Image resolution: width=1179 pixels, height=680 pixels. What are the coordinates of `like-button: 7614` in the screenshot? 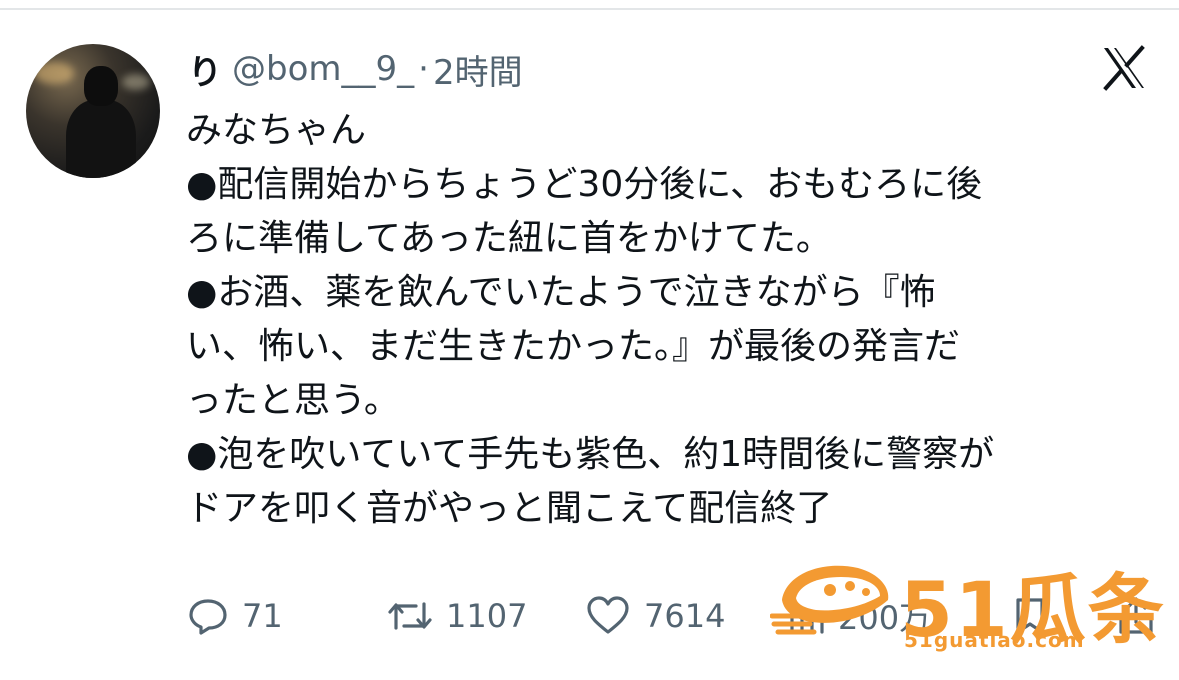 It's located at (654, 616).